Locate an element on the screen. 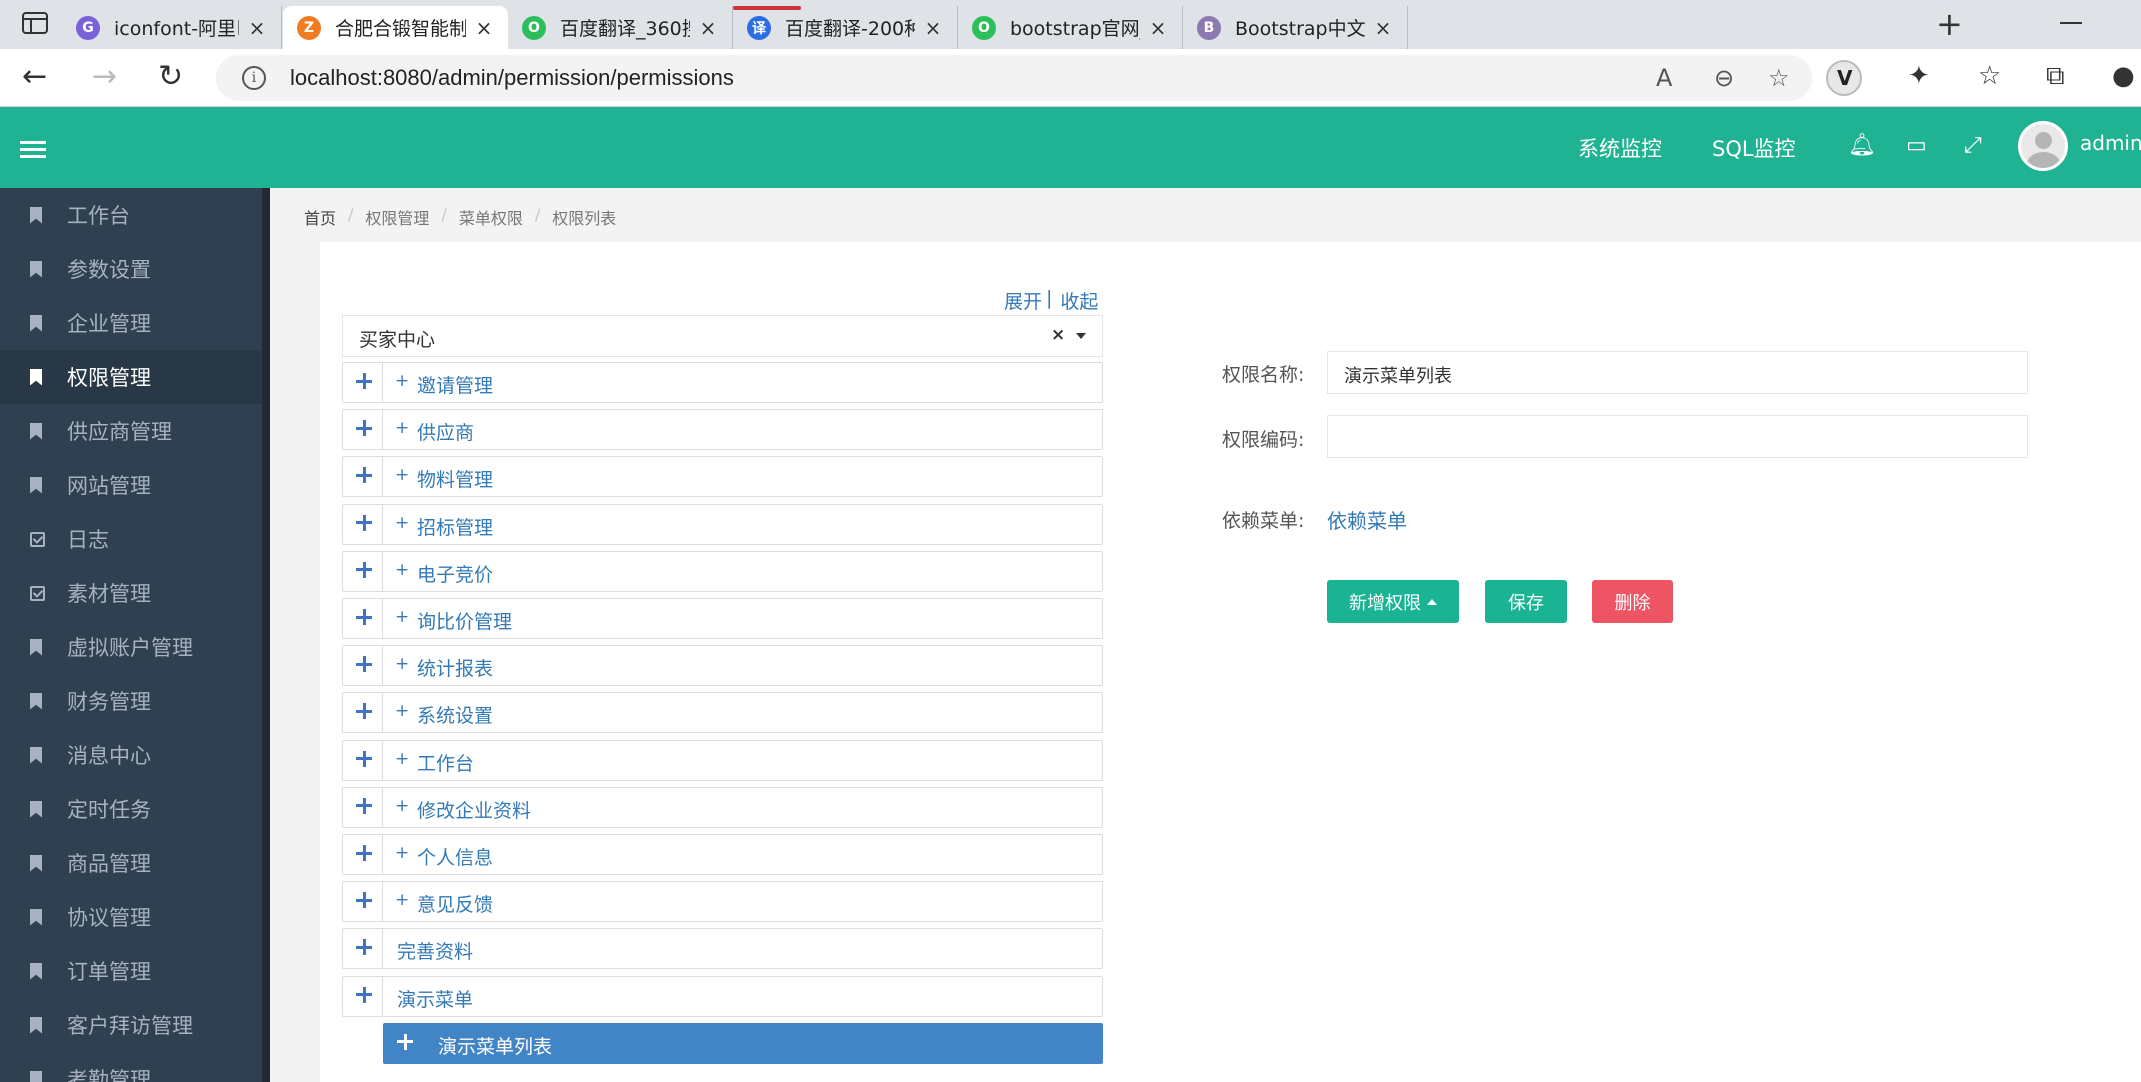 This screenshot has width=2141, height=1082. menu-toggle-icon is located at coordinates (33, 150).